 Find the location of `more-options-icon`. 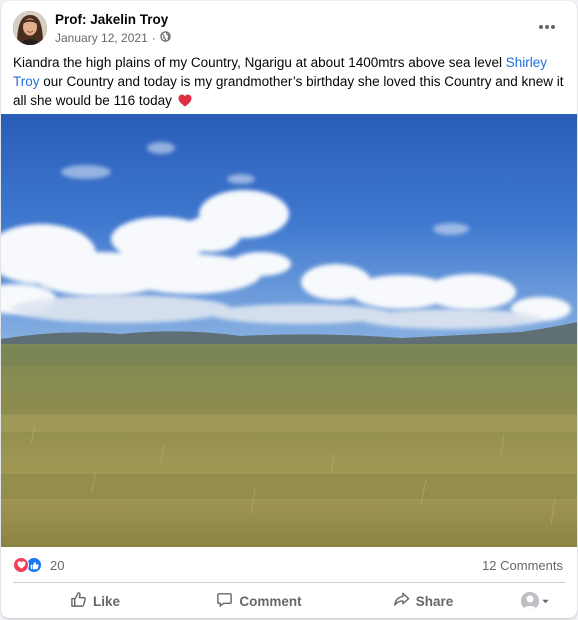

more-options-icon is located at coordinates (547, 27).